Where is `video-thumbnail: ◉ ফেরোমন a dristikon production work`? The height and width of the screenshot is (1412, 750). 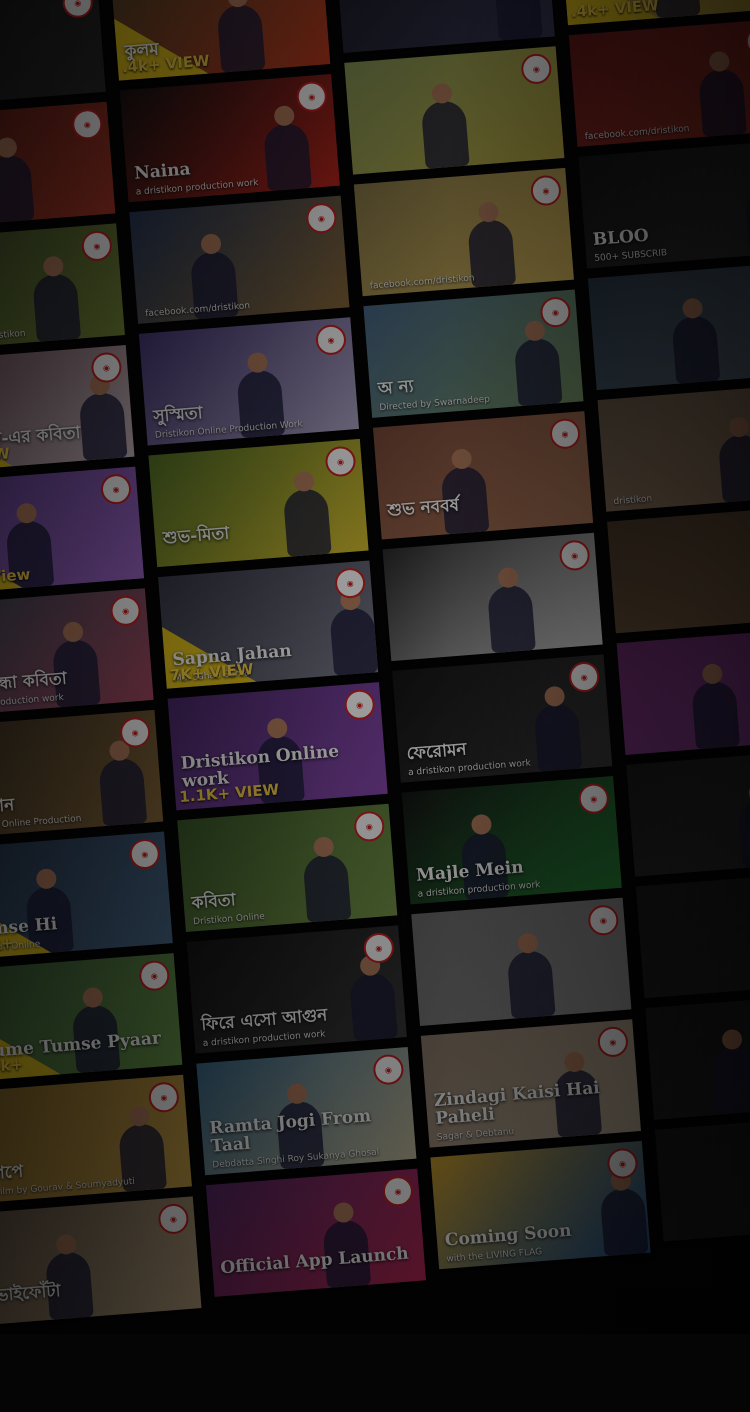 video-thumbnail: ◉ ফেরোমন a dristikon production work is located at coordinates (502, 718).